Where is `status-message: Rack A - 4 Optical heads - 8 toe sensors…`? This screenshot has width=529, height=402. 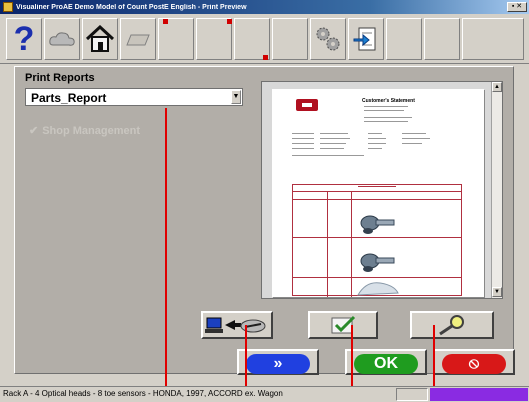
status-message: Rack A - 4 Optical heads - 8 toe sensors… is located at coordinates (143, 393).